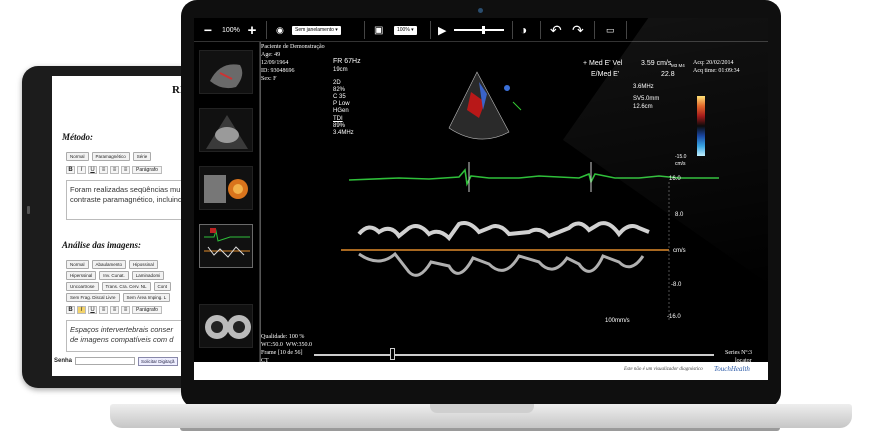 This screenshot has width=883, height=432. I want to click on analise-button: Uncoartrose, so click(82, 286).